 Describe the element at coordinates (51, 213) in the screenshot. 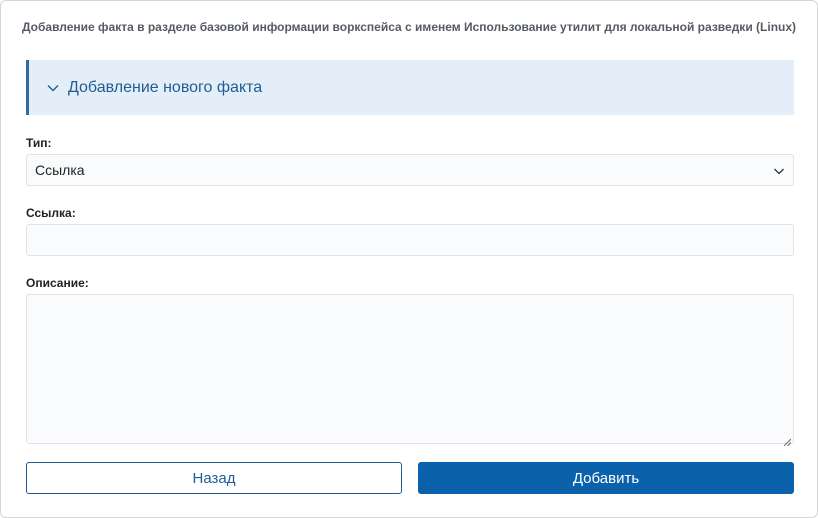

I see `link-label: Ссылка:` at that location.